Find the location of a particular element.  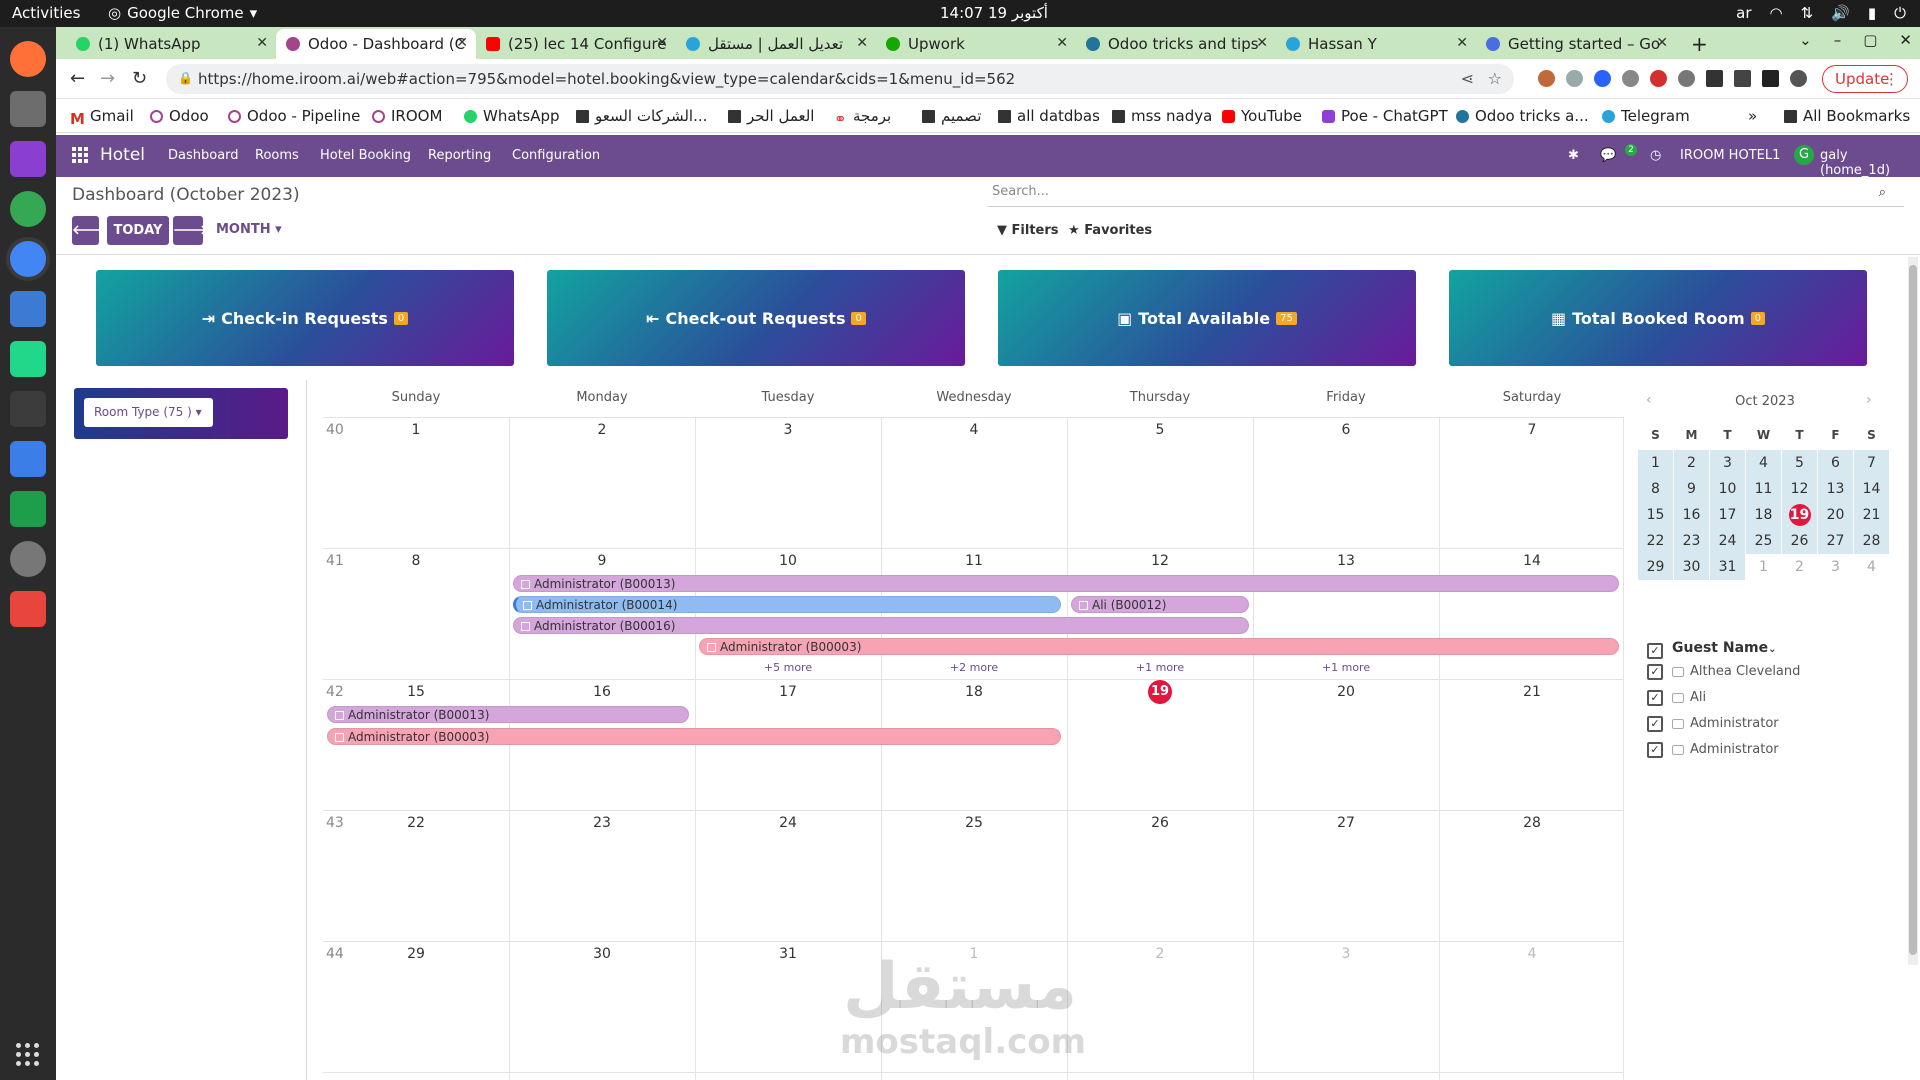

today-button: TODAY is located at coordinates (138, 230).